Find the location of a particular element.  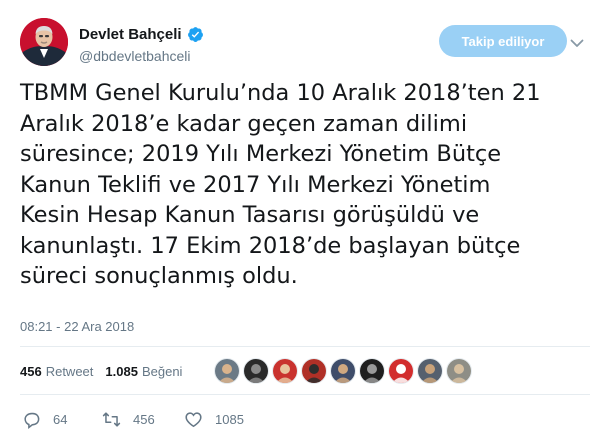

tweet-stats: 456 Retweet 1.085 Beğeni is located at coordinates (107, 371).